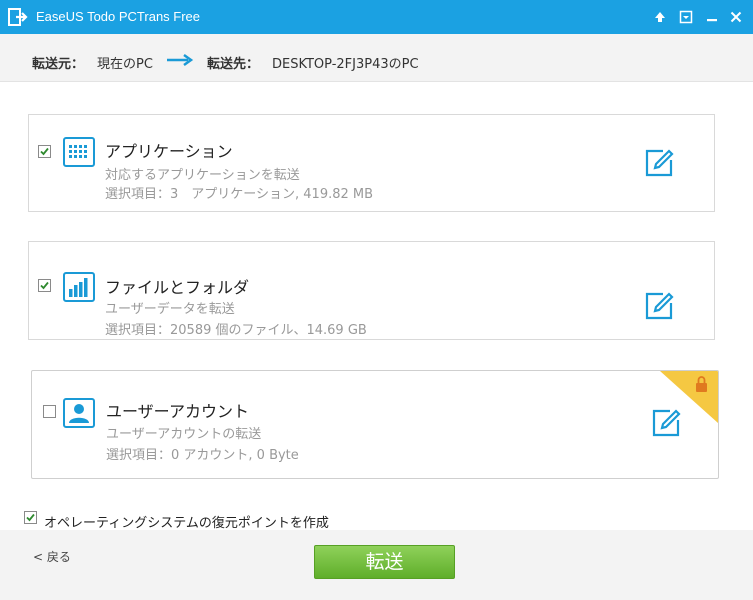 Image resolution: width=753 pixels, height=600 pixels. I want to click on transfer-route-bar: 転送元： 現在のPC 転送先： DESKTOP-2FJ3P43のPC, so click(376, 58).